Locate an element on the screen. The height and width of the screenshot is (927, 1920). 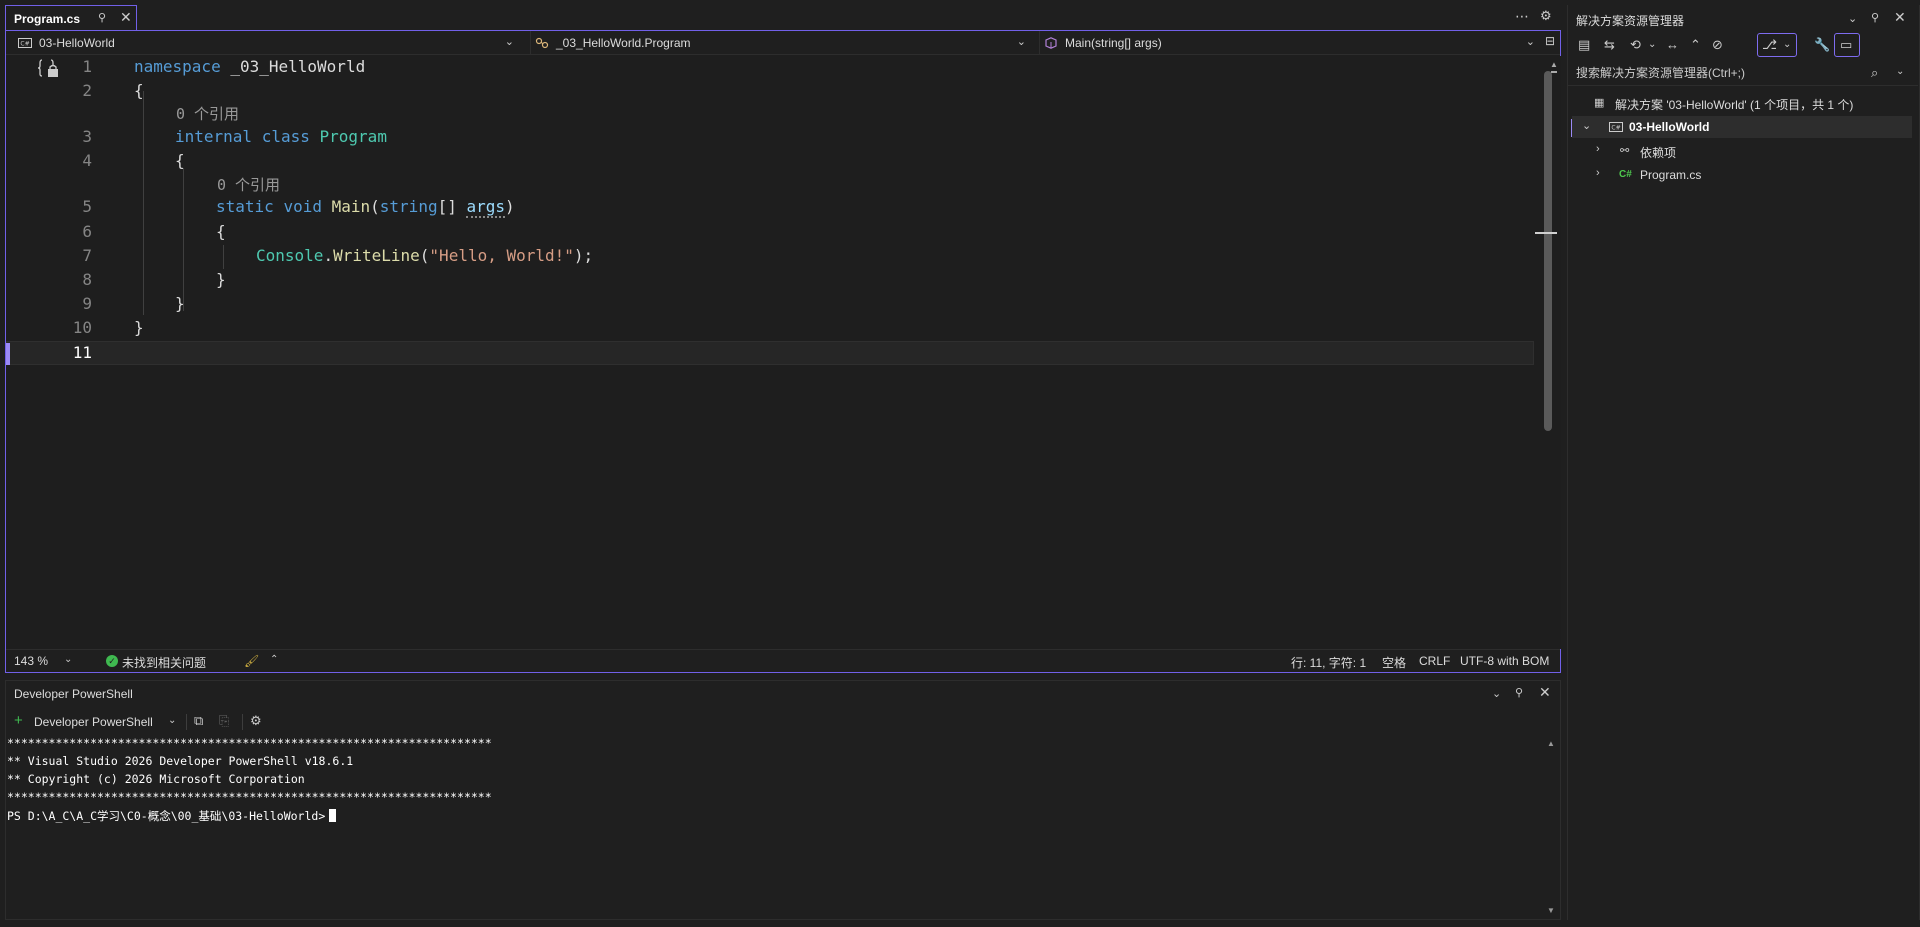
keyword: void is located at coordinates (302, 206).